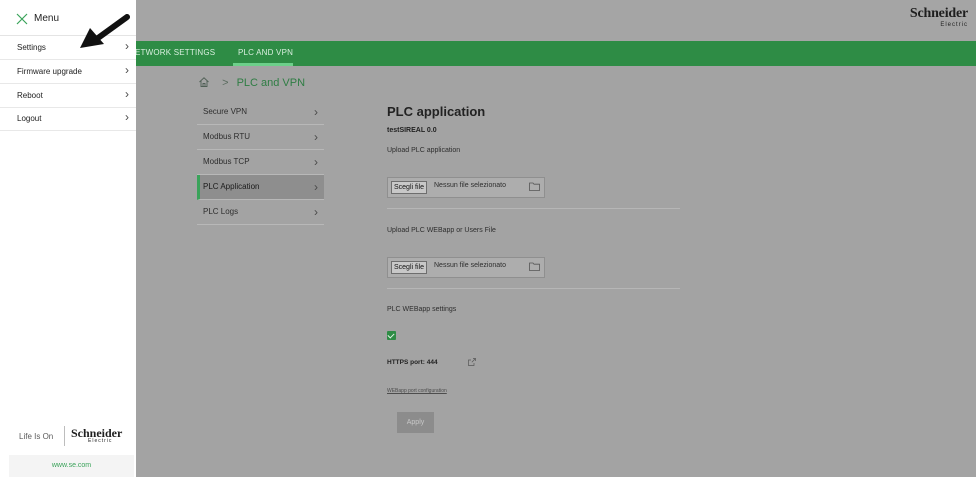 This screenshot has height=477, width=976. Describe the element at coordinates (436, 111) in the screenshot. I see `page-title: PLC application` at that location.